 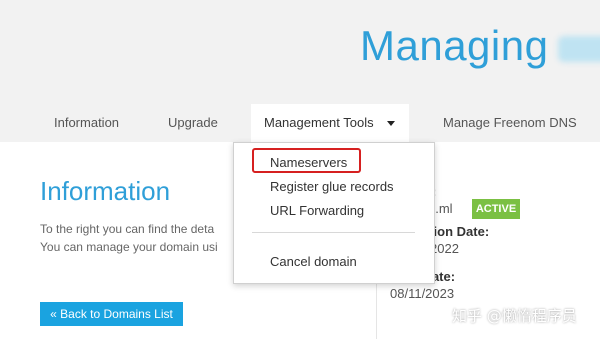 What do you see at coordinates (579, 48) in the screenshot?
I see `blurred-domain-name` at bounding box center [579, 48].